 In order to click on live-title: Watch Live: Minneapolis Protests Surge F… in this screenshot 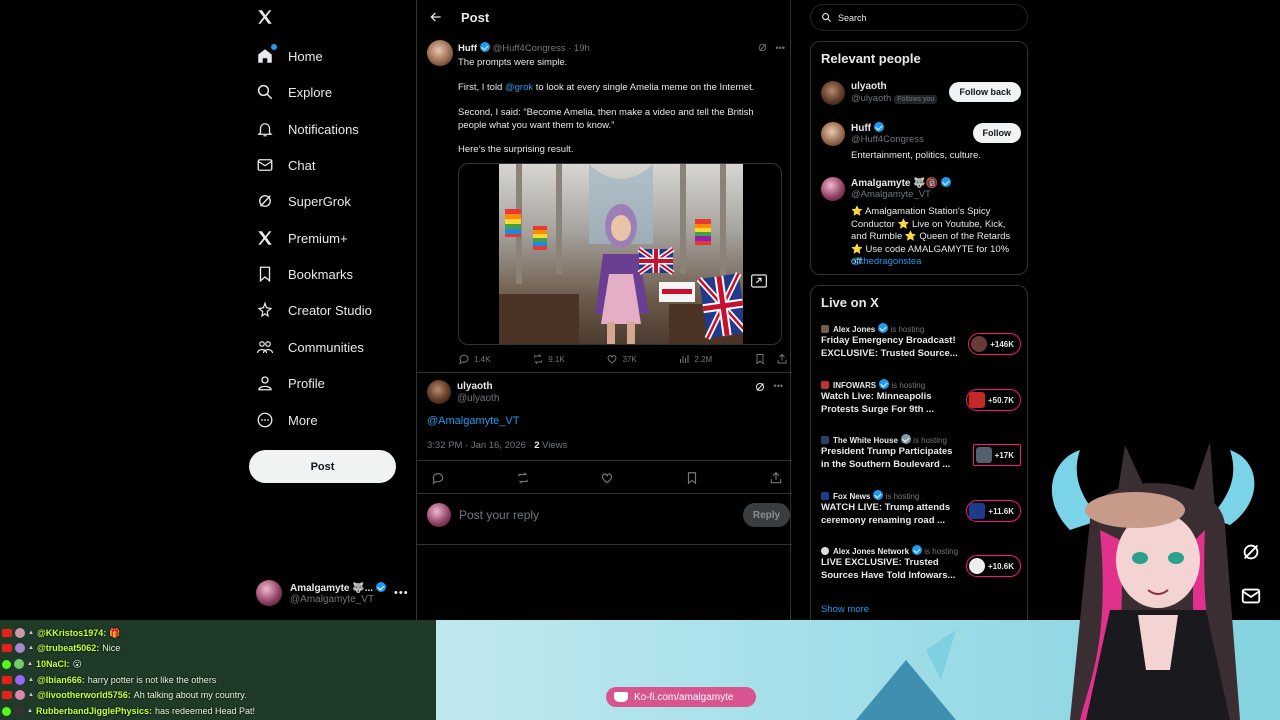, I will do `click(877, 403)`.